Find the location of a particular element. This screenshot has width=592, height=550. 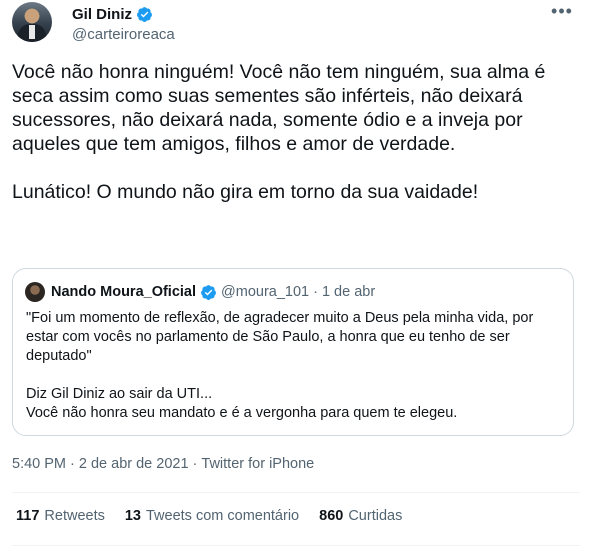

likes-count: 860 is located at coordinates (331, 516).